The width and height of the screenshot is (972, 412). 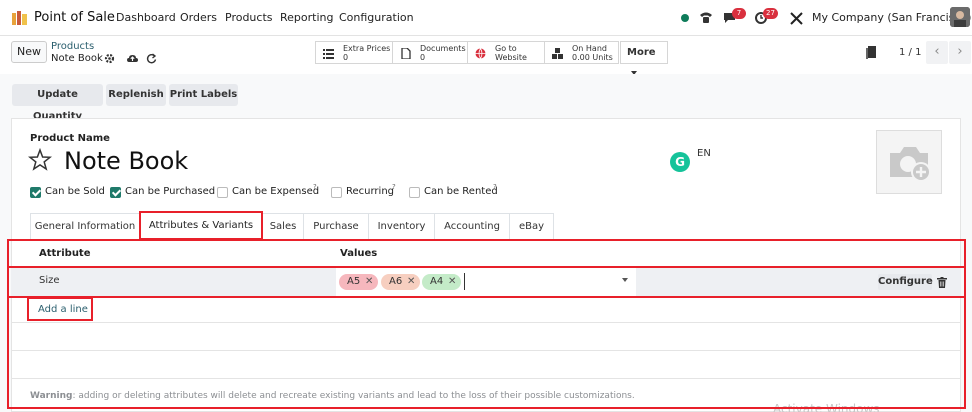 I want to click on product-image, so click(x=909, y=162).